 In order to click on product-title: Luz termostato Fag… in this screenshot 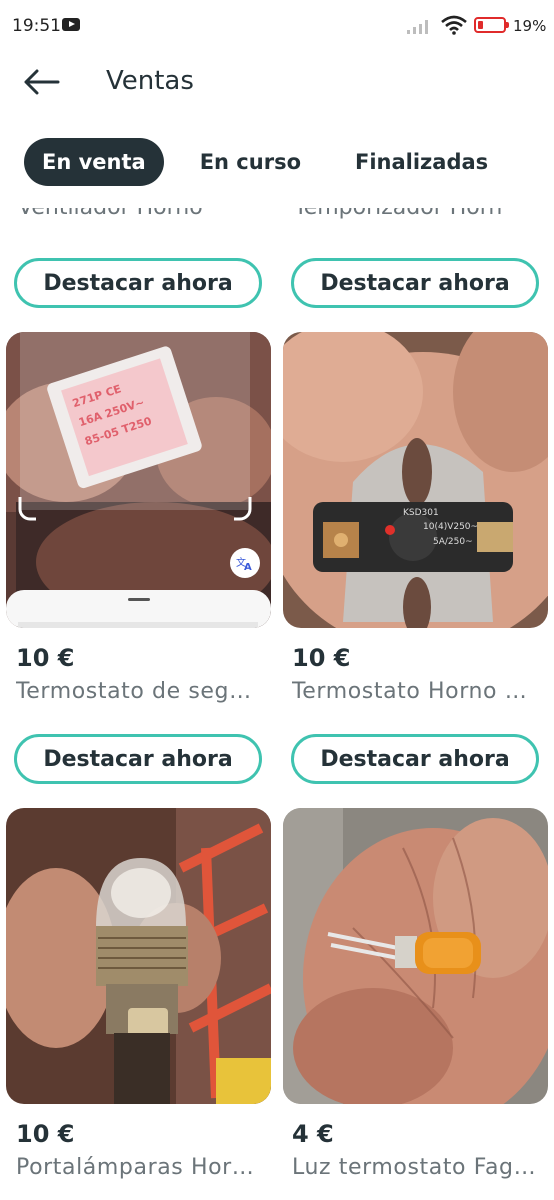, I will do `click(417, 1167)`.